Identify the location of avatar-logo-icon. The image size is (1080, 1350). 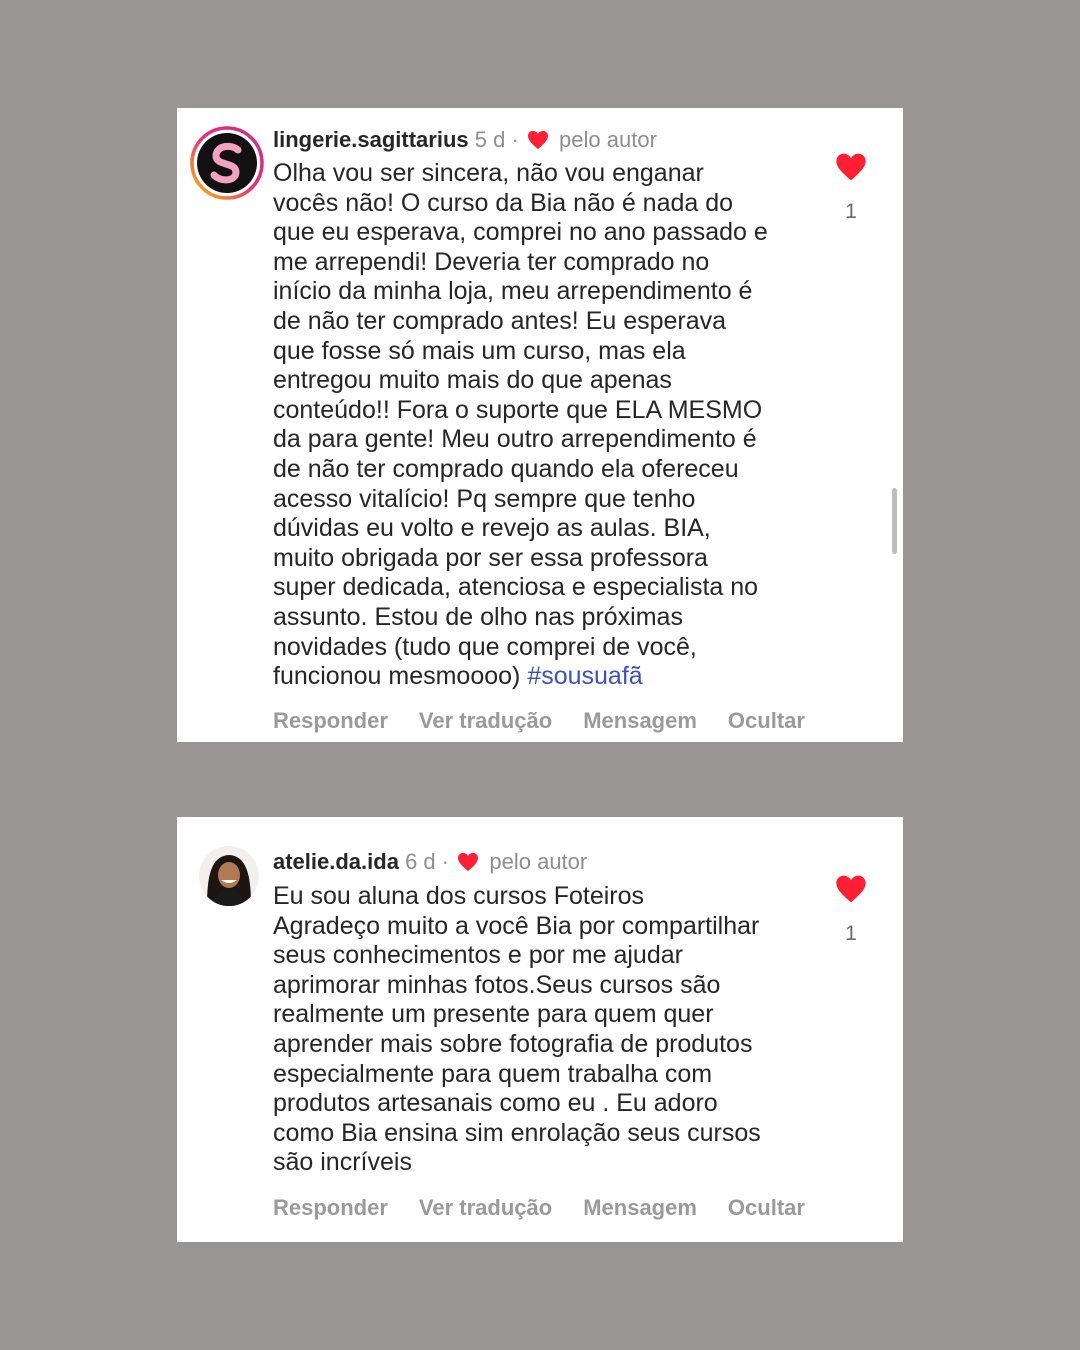
(227, 163).